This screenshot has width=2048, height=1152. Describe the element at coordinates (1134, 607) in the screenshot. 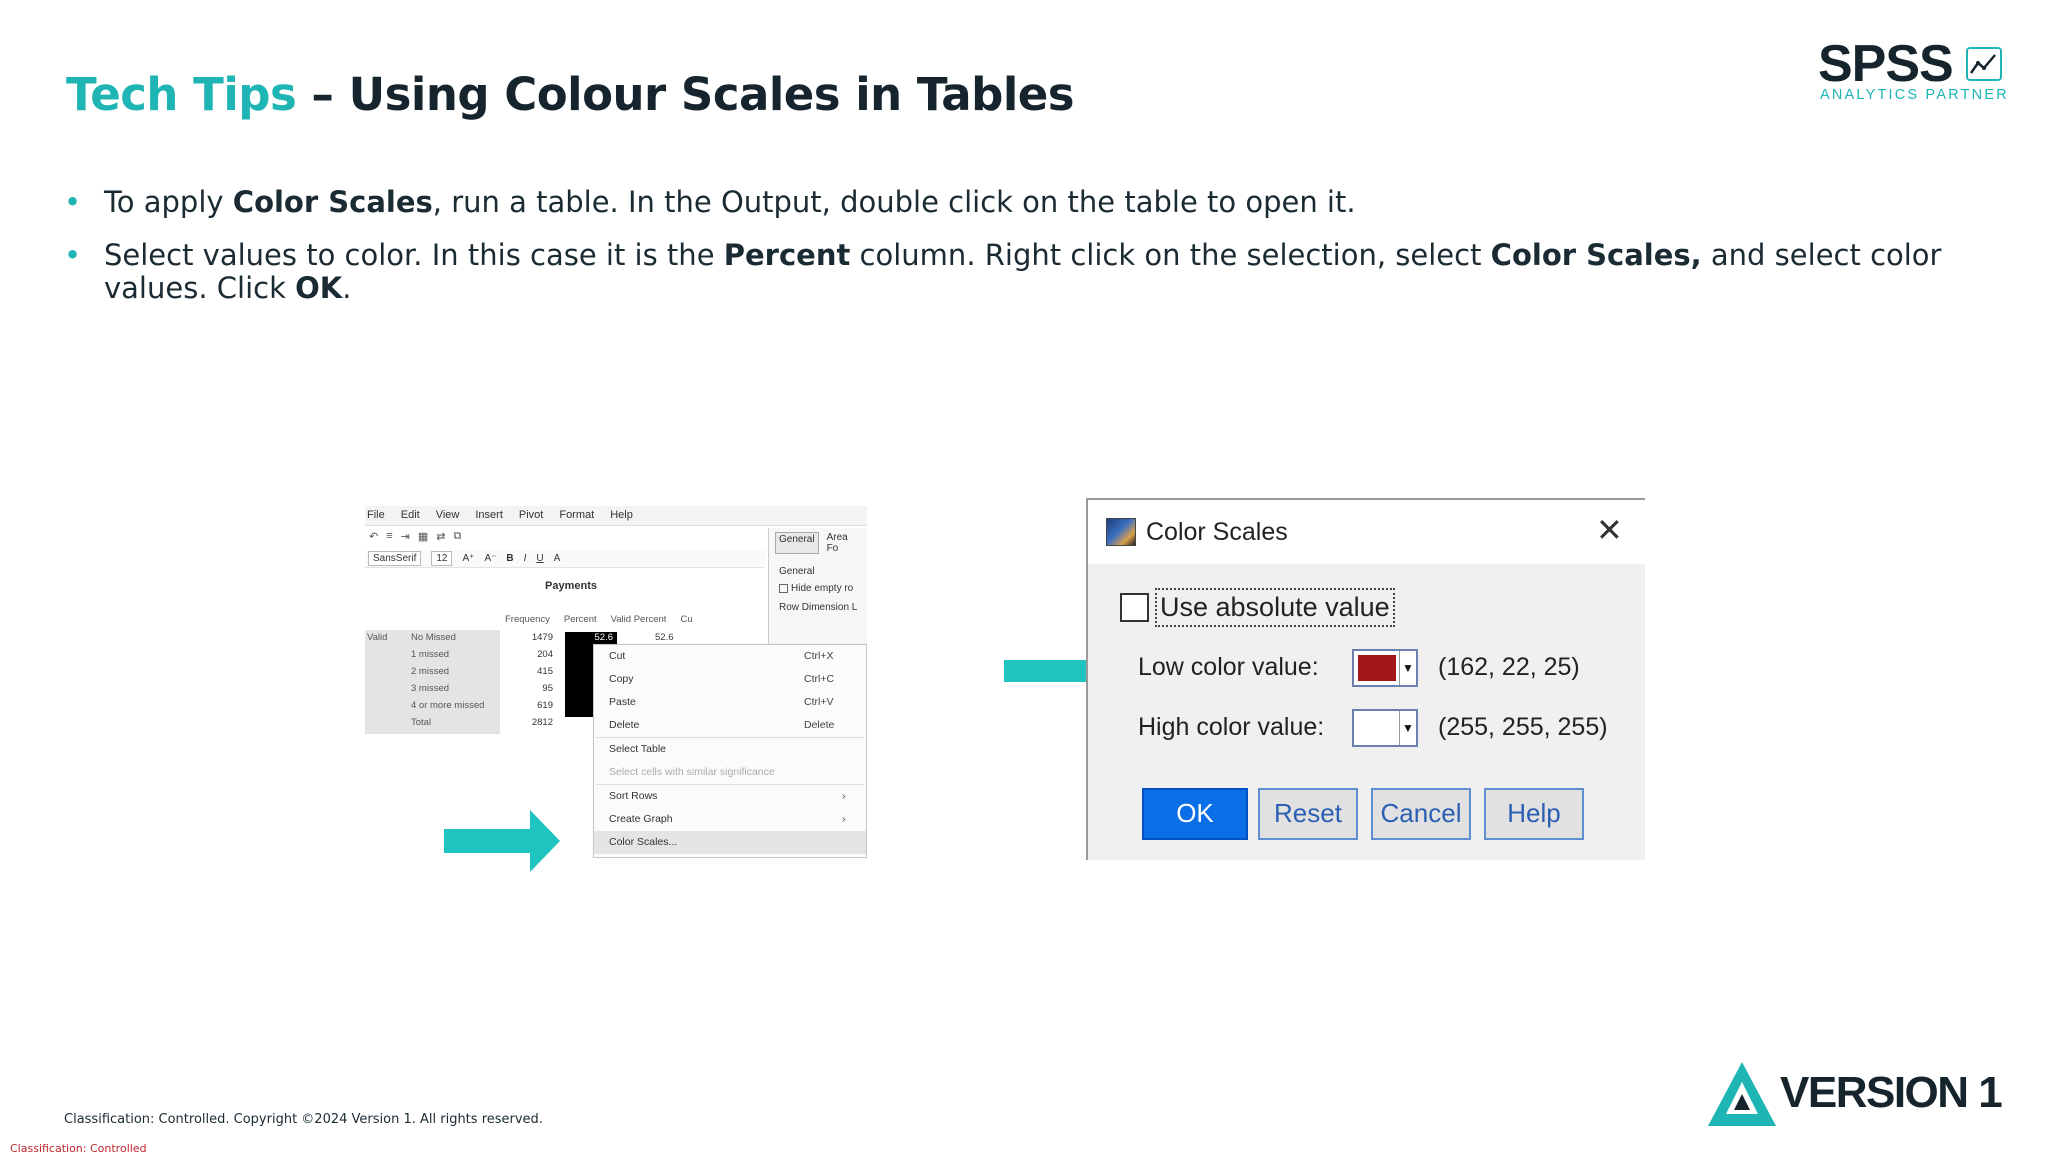

I see `use-absolute-value-checkbox` at that location.